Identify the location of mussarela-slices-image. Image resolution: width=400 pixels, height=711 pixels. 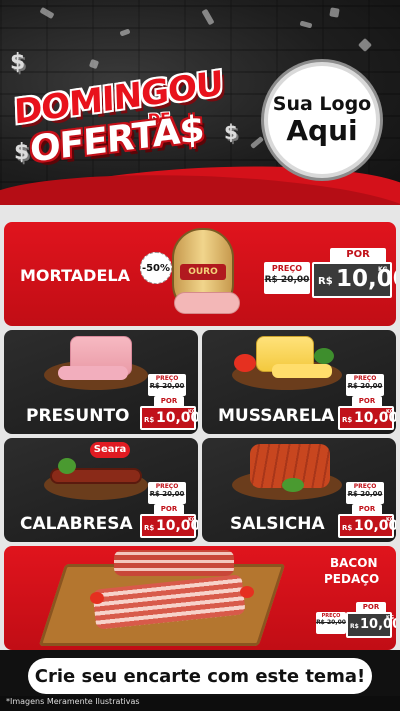
(302, 371).